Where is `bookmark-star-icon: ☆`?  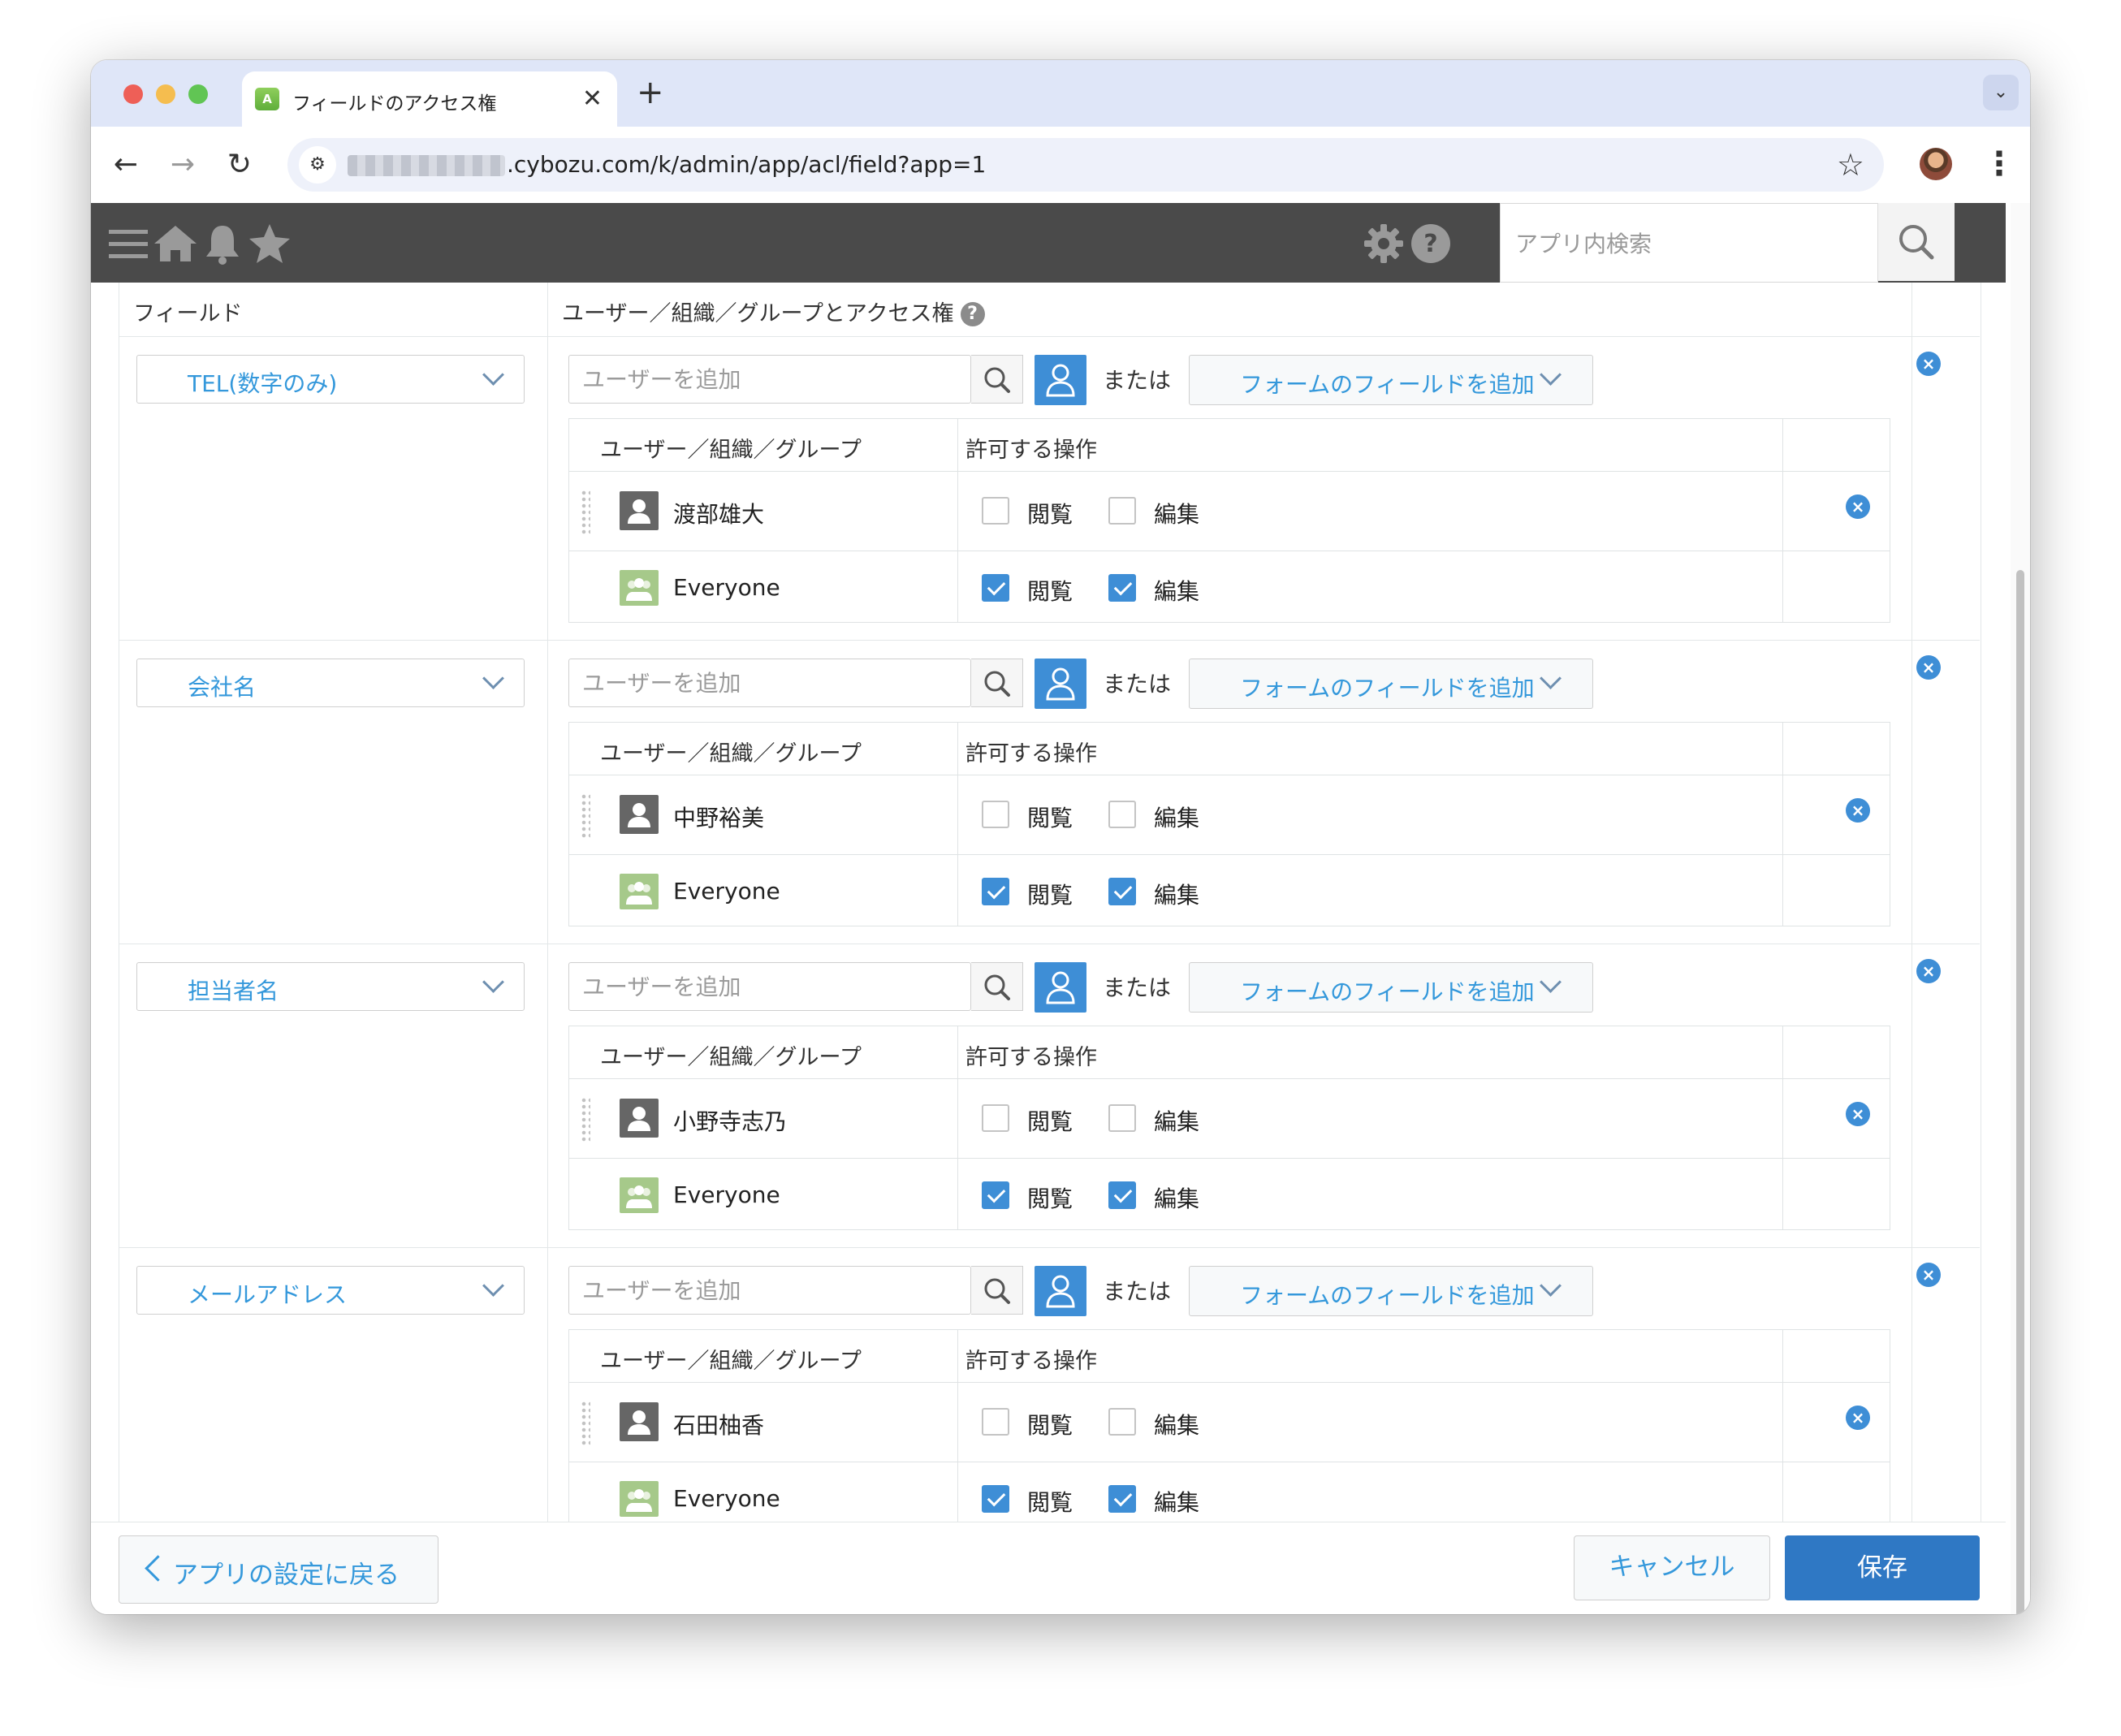 bookmark-star-icon: ☆ is located at coordinates (1850, 165).